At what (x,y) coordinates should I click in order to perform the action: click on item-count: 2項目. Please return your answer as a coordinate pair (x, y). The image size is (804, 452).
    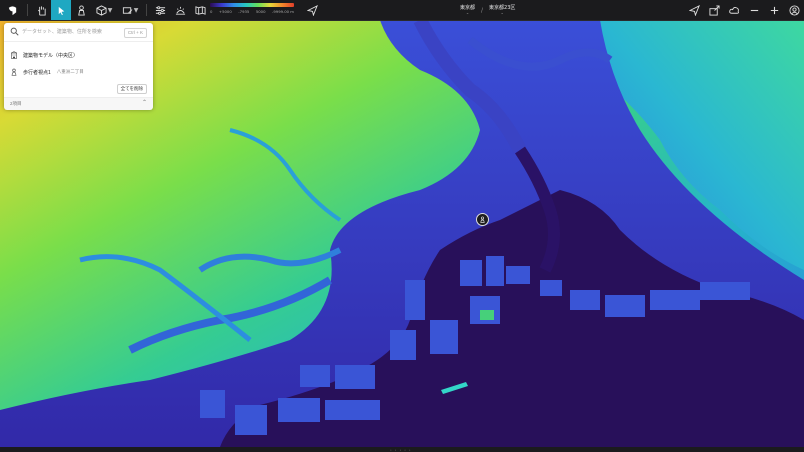
    Looking at the image, I should click on (16, 103).